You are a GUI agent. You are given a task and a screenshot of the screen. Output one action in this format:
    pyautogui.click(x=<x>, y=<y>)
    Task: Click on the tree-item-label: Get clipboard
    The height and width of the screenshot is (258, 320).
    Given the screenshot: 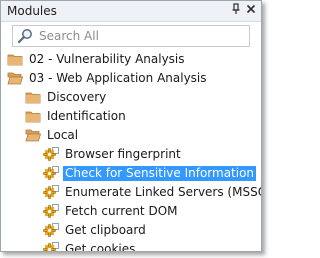 What is the action you would take?
    pyautogui.click(x=105, y=230)
    